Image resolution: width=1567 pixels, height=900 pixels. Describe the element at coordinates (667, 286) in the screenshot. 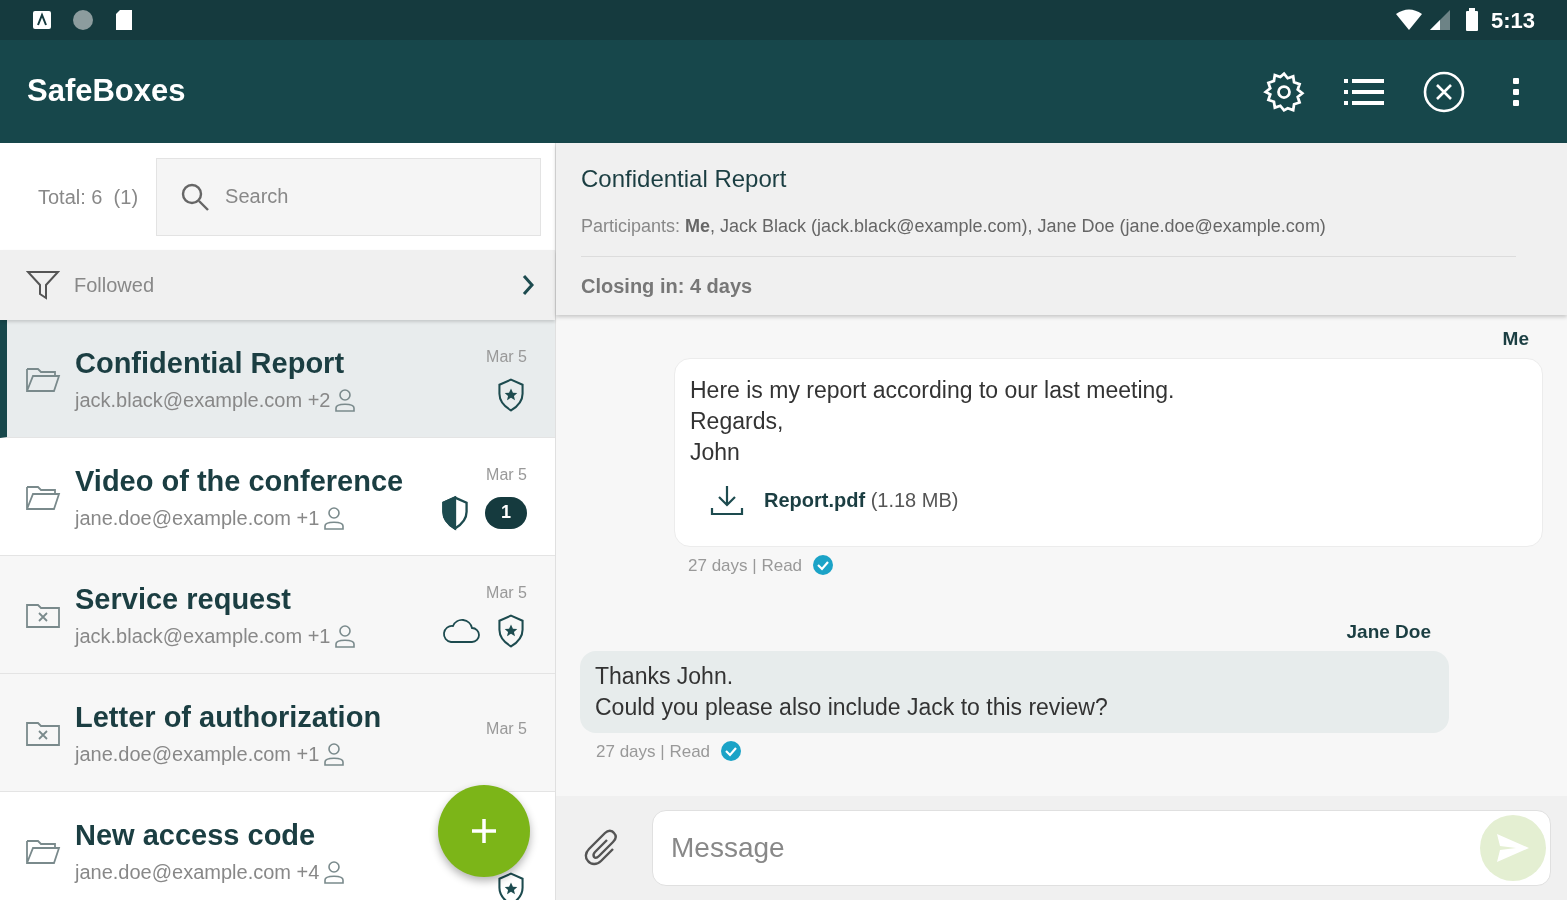

I see `closing-info: Closing in: 4 days` at that location.